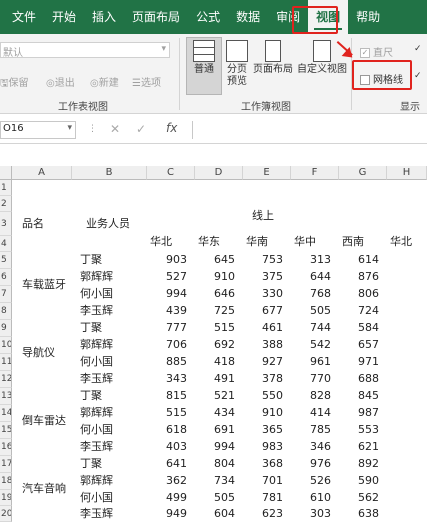  Describe the element at coordinates (14, 83) in the screenshot. I see `keep-button: 🖫保留` at that location.